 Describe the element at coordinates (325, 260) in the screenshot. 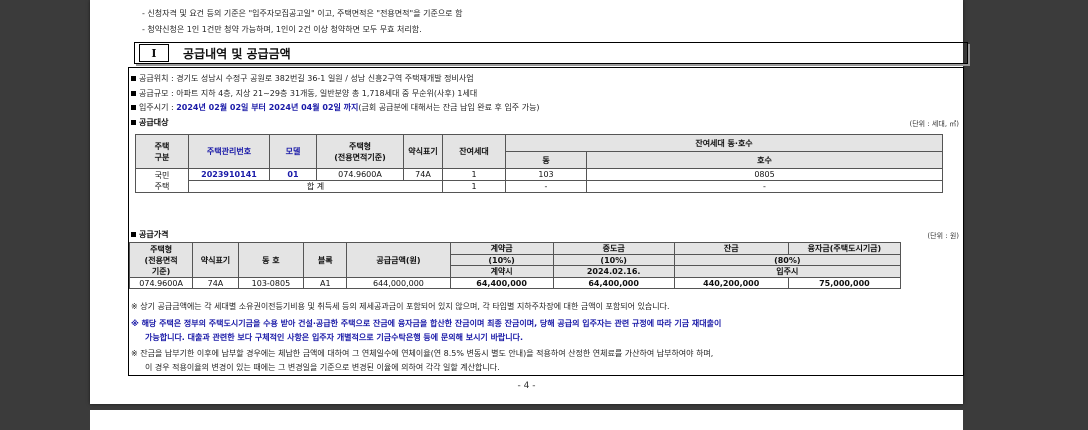

I see `th-block: 블록` at that location.